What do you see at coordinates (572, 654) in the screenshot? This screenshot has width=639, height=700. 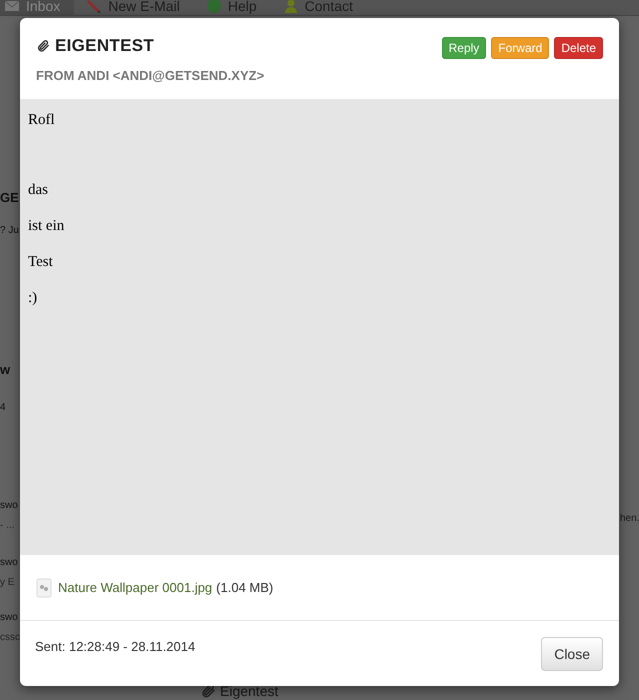 I see `close-button: Close` at bounding box center [572, 654].